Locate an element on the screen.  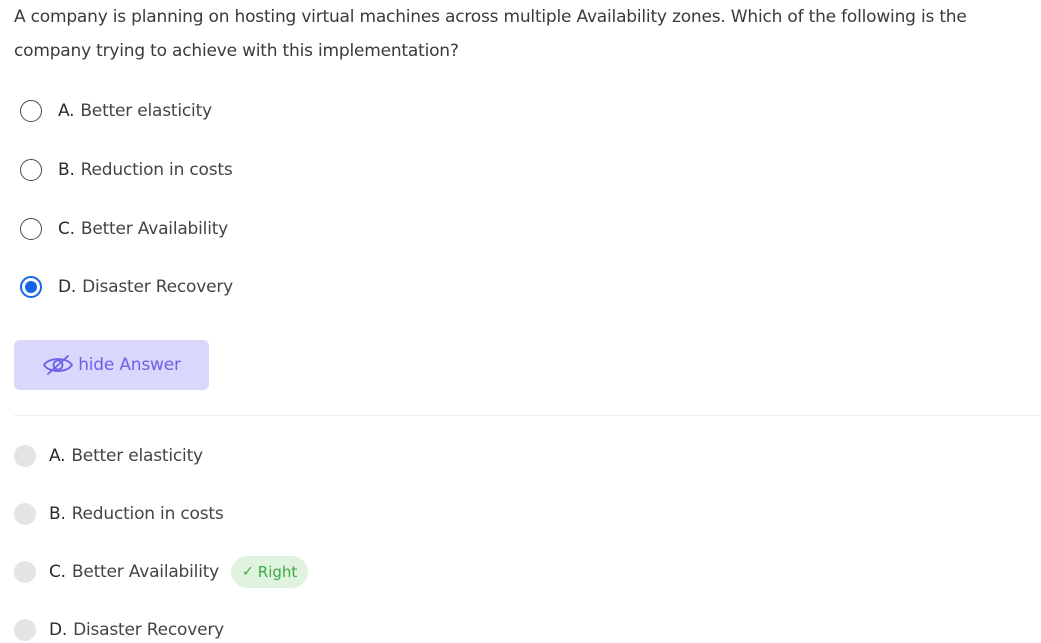
right-answer-badge: ✓ Right is located at coordinates (270, 572).